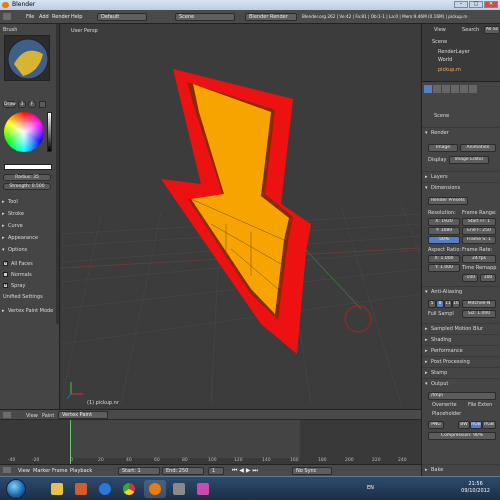  I want to click on strength-field: Strength: 0.500, so click(27, 186).